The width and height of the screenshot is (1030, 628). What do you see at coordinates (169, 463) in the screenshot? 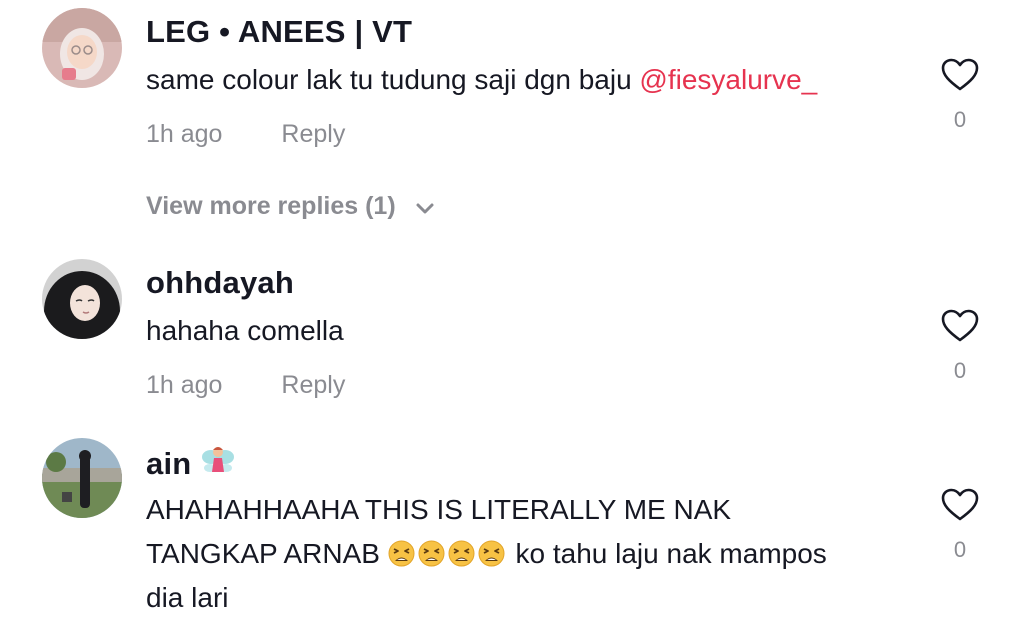
I see `username-label: ain` at bounding box center [169, 463].